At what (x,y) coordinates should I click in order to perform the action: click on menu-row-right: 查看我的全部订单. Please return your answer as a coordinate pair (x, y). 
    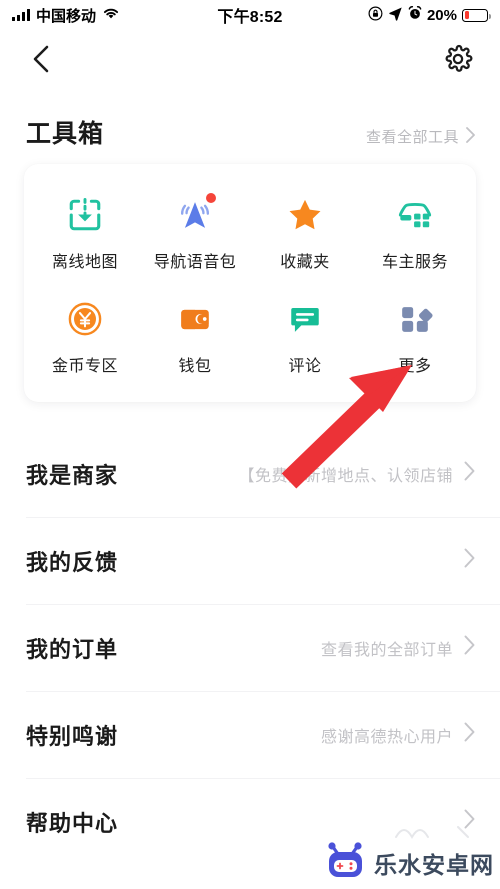
    Looking at the image, I should click on (398, 647).